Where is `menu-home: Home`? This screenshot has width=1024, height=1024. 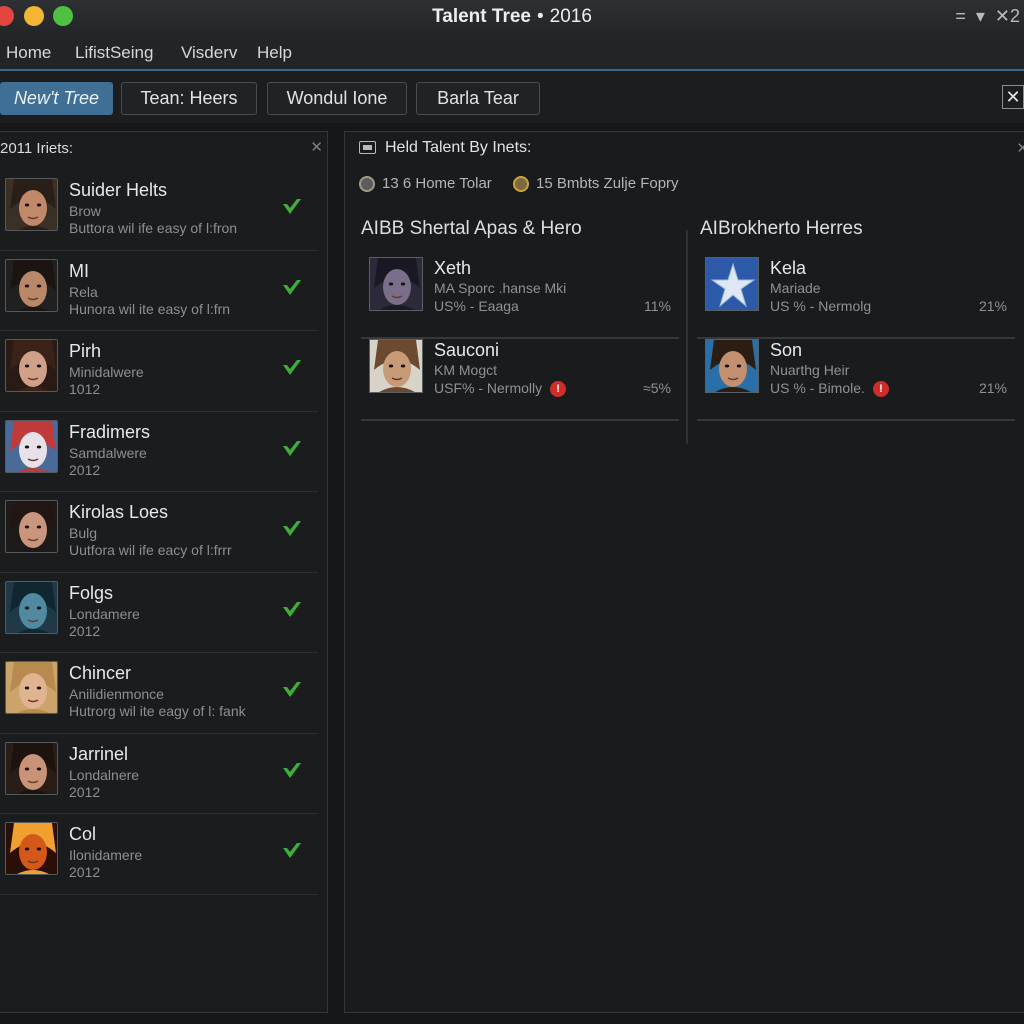 menu-home: Home is located at coordinates (28, 53).